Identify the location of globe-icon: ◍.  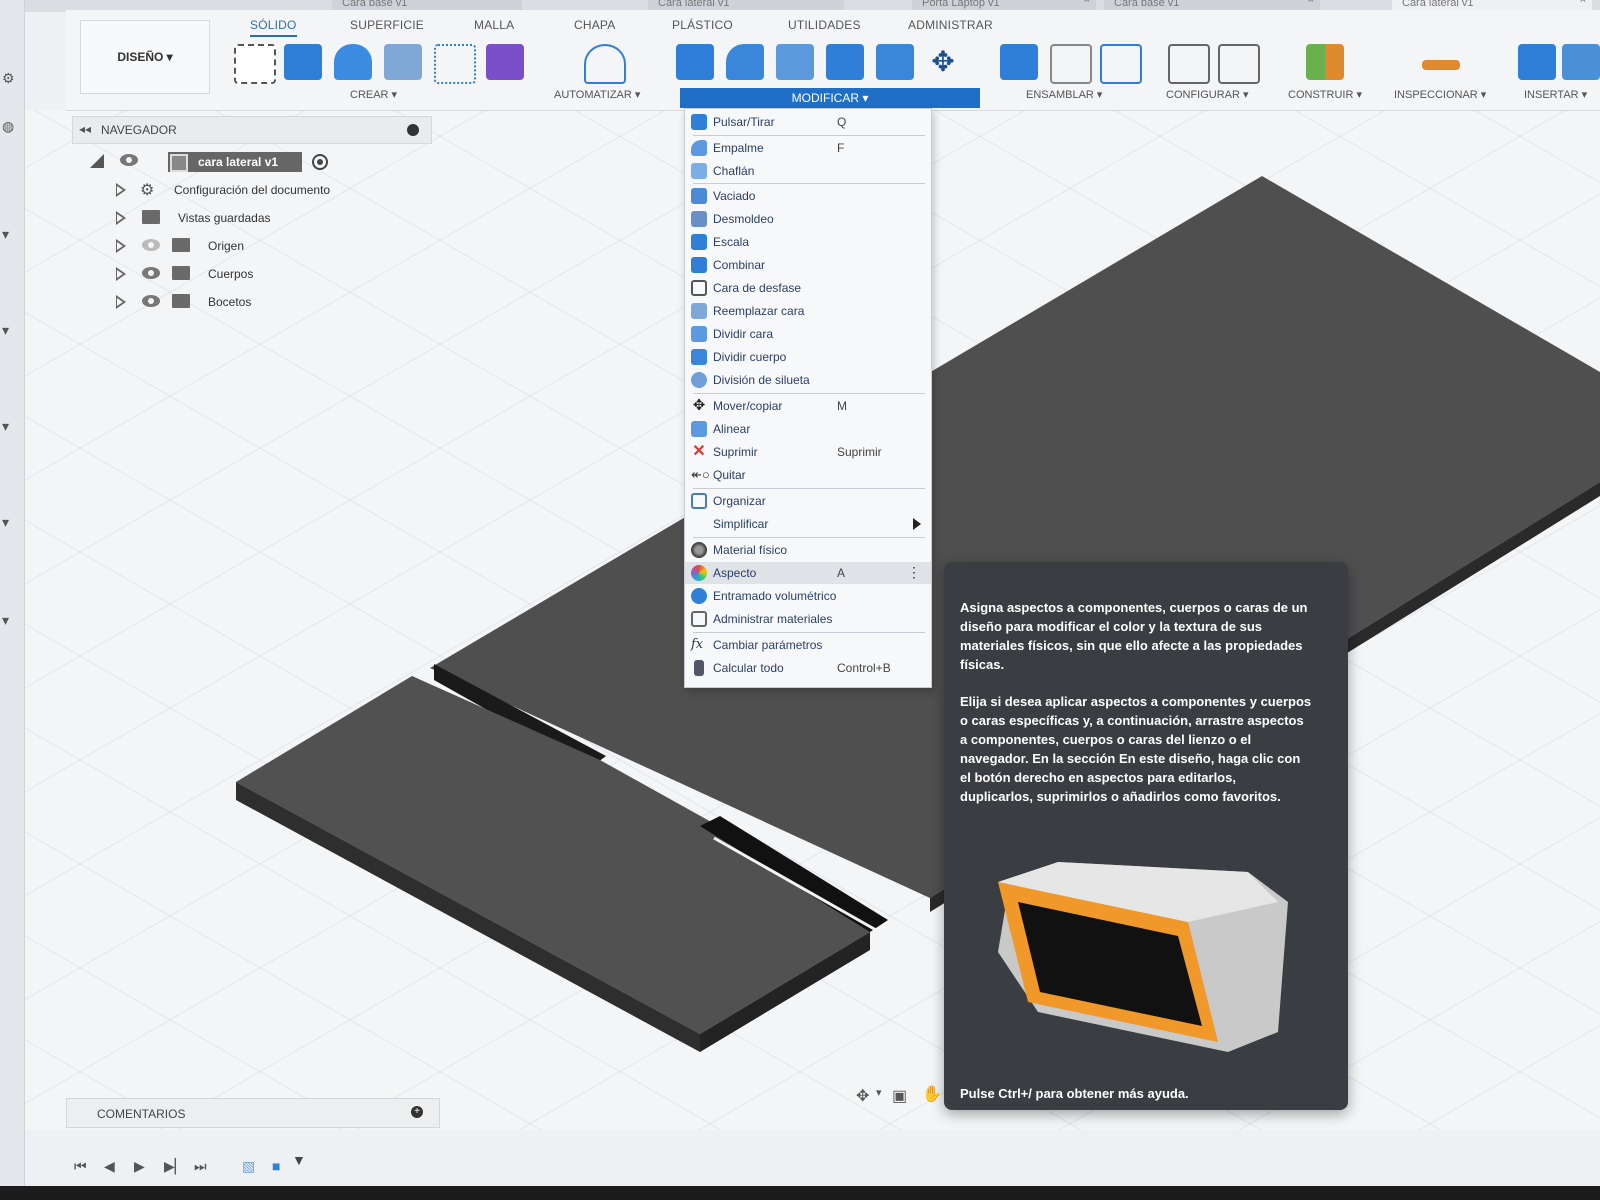
(8, 126).